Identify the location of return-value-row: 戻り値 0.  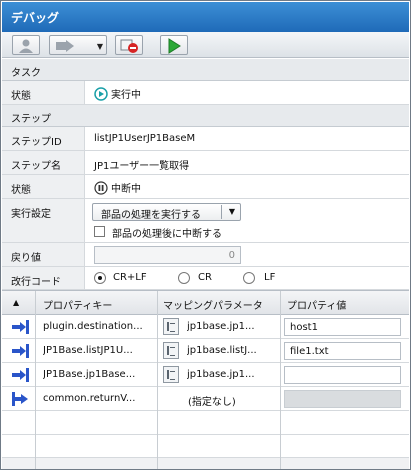
(205, 255).